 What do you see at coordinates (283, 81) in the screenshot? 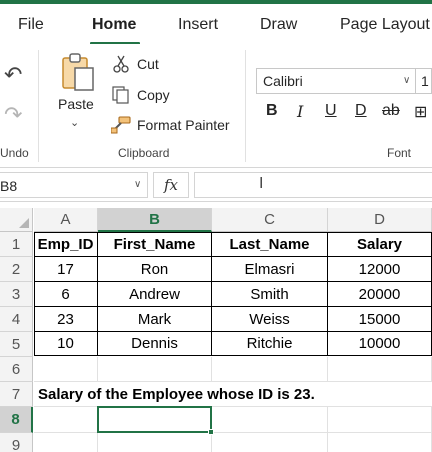
I see `font-name-value: Calibri` at bounding box center [283, 81].